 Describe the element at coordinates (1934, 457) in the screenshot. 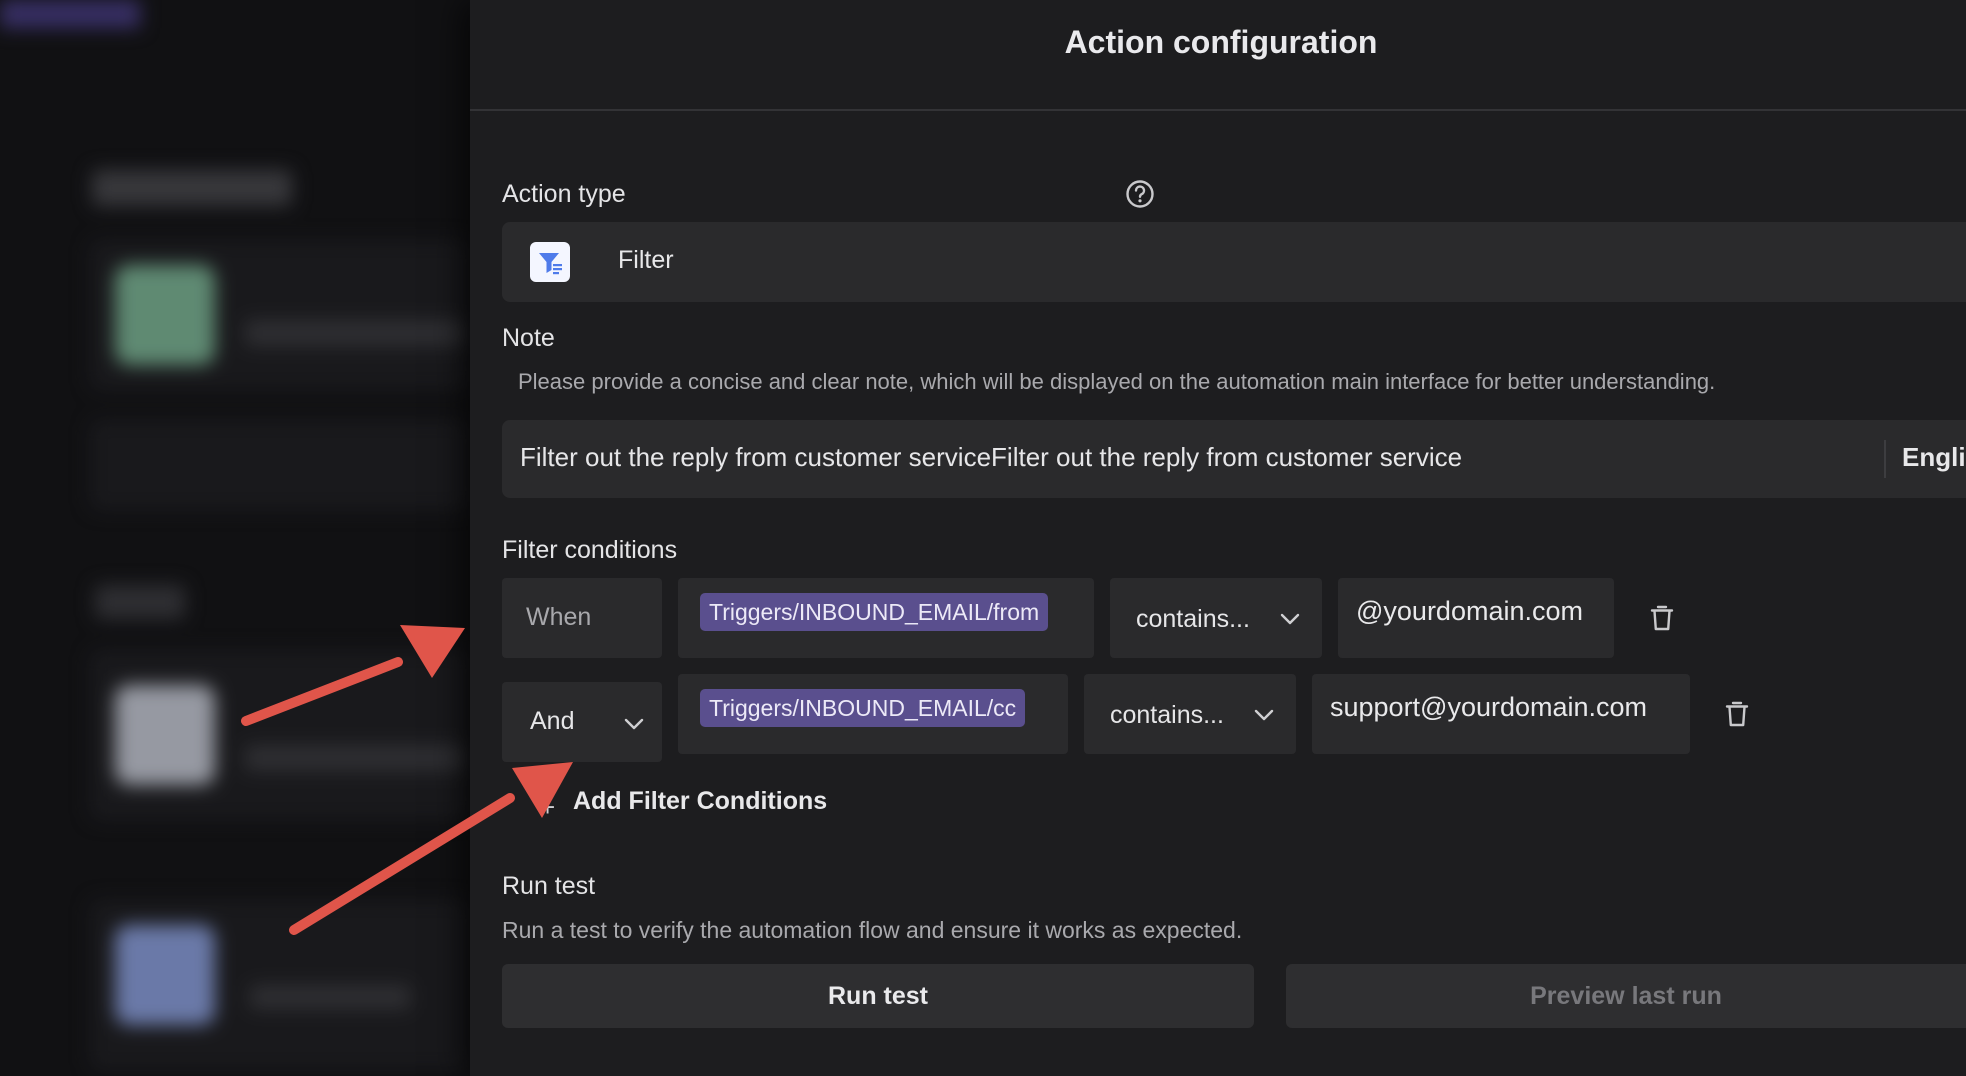

I see `language-selector: English` at that location.